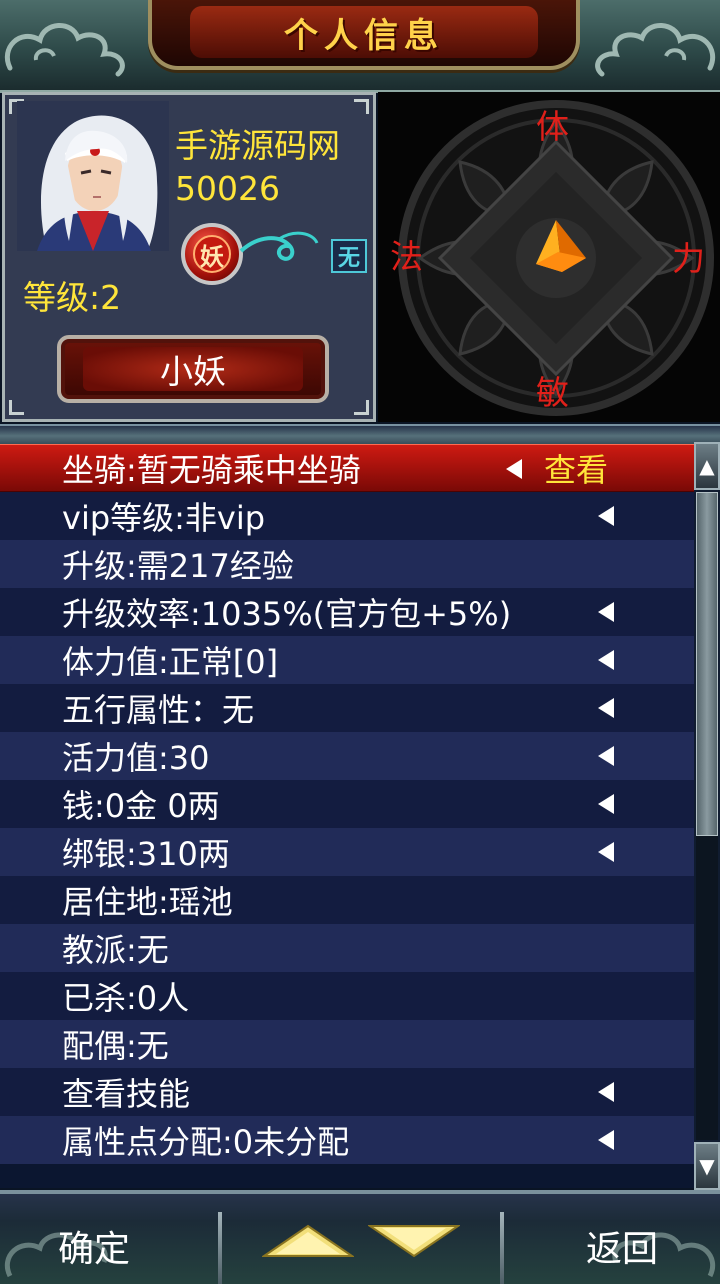 The height and width of the screenshot is (1284, 720). I want to click on axis-label-right: 力, so click(688, 258).